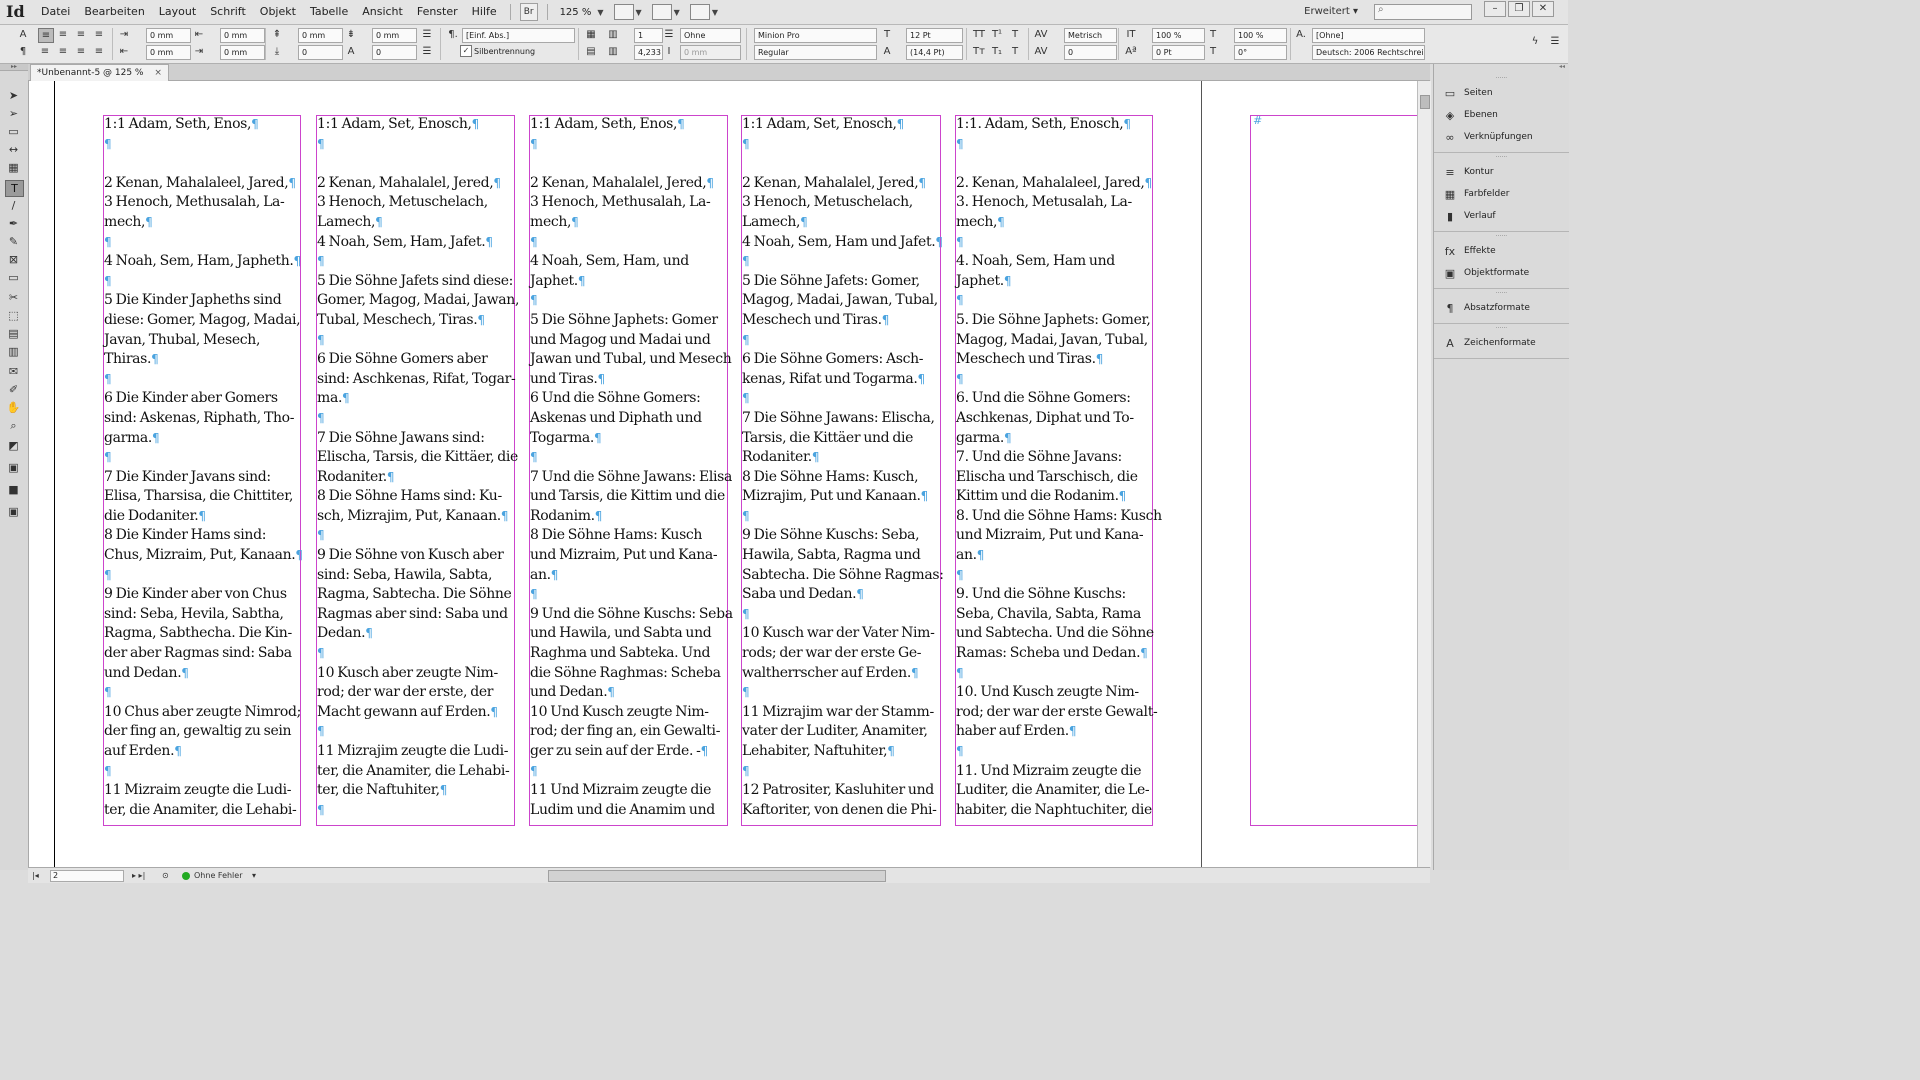 The image size is (1920, 1080). What do you see at coordinates (997, 51) in the screenshot?
I see `subscript-icon: T₁` at bounding box center [997, 51].